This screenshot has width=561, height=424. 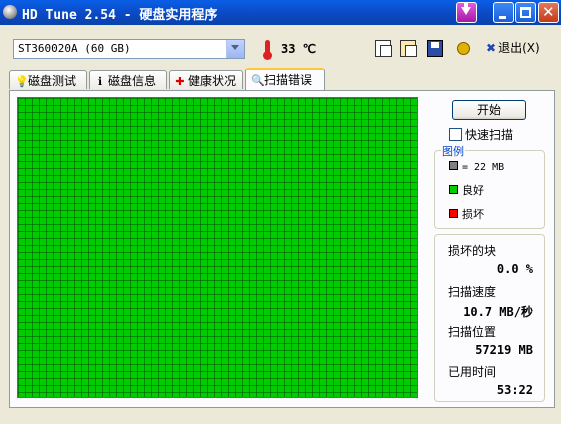 What do you see at coordinates (466, 12) in the screenshot?
I see `download-icon` at bounding box center [466, 12].